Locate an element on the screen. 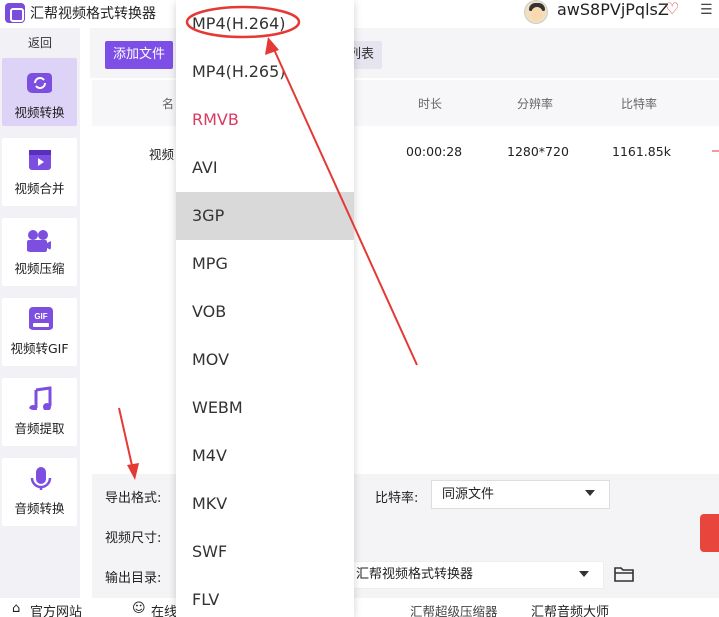 The image size is (719, 617). format-option-3gp: 3GP is located at coordinates (265, 216).